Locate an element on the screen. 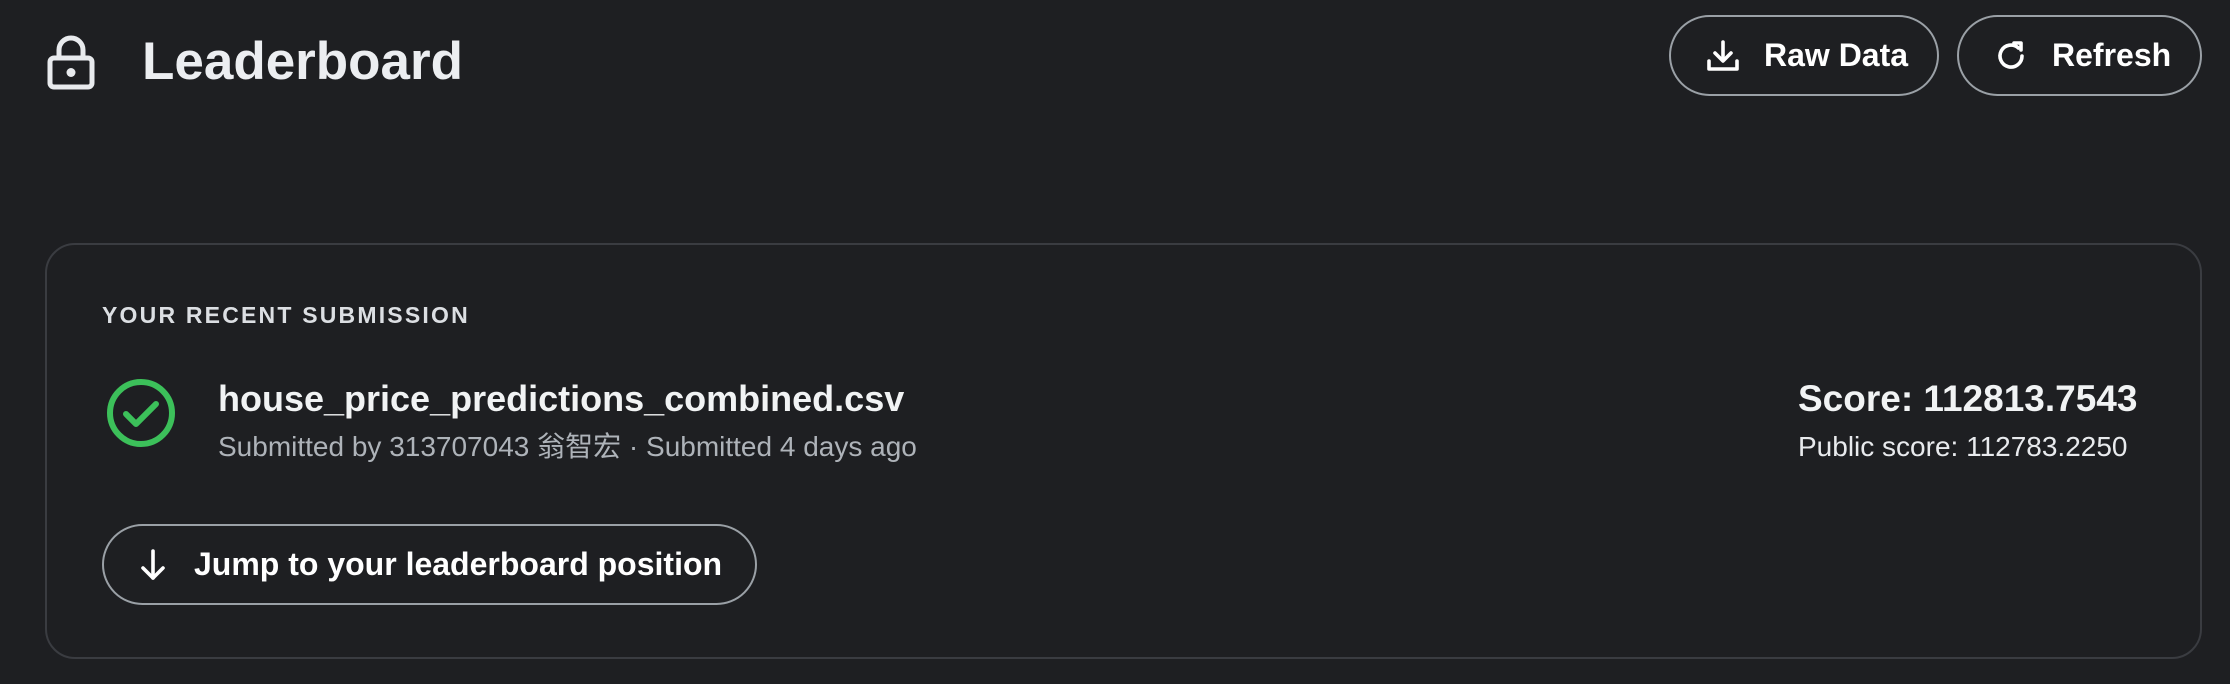 The image size is (2230, 684). refresh-icon is located at coordinates (2011, 54).